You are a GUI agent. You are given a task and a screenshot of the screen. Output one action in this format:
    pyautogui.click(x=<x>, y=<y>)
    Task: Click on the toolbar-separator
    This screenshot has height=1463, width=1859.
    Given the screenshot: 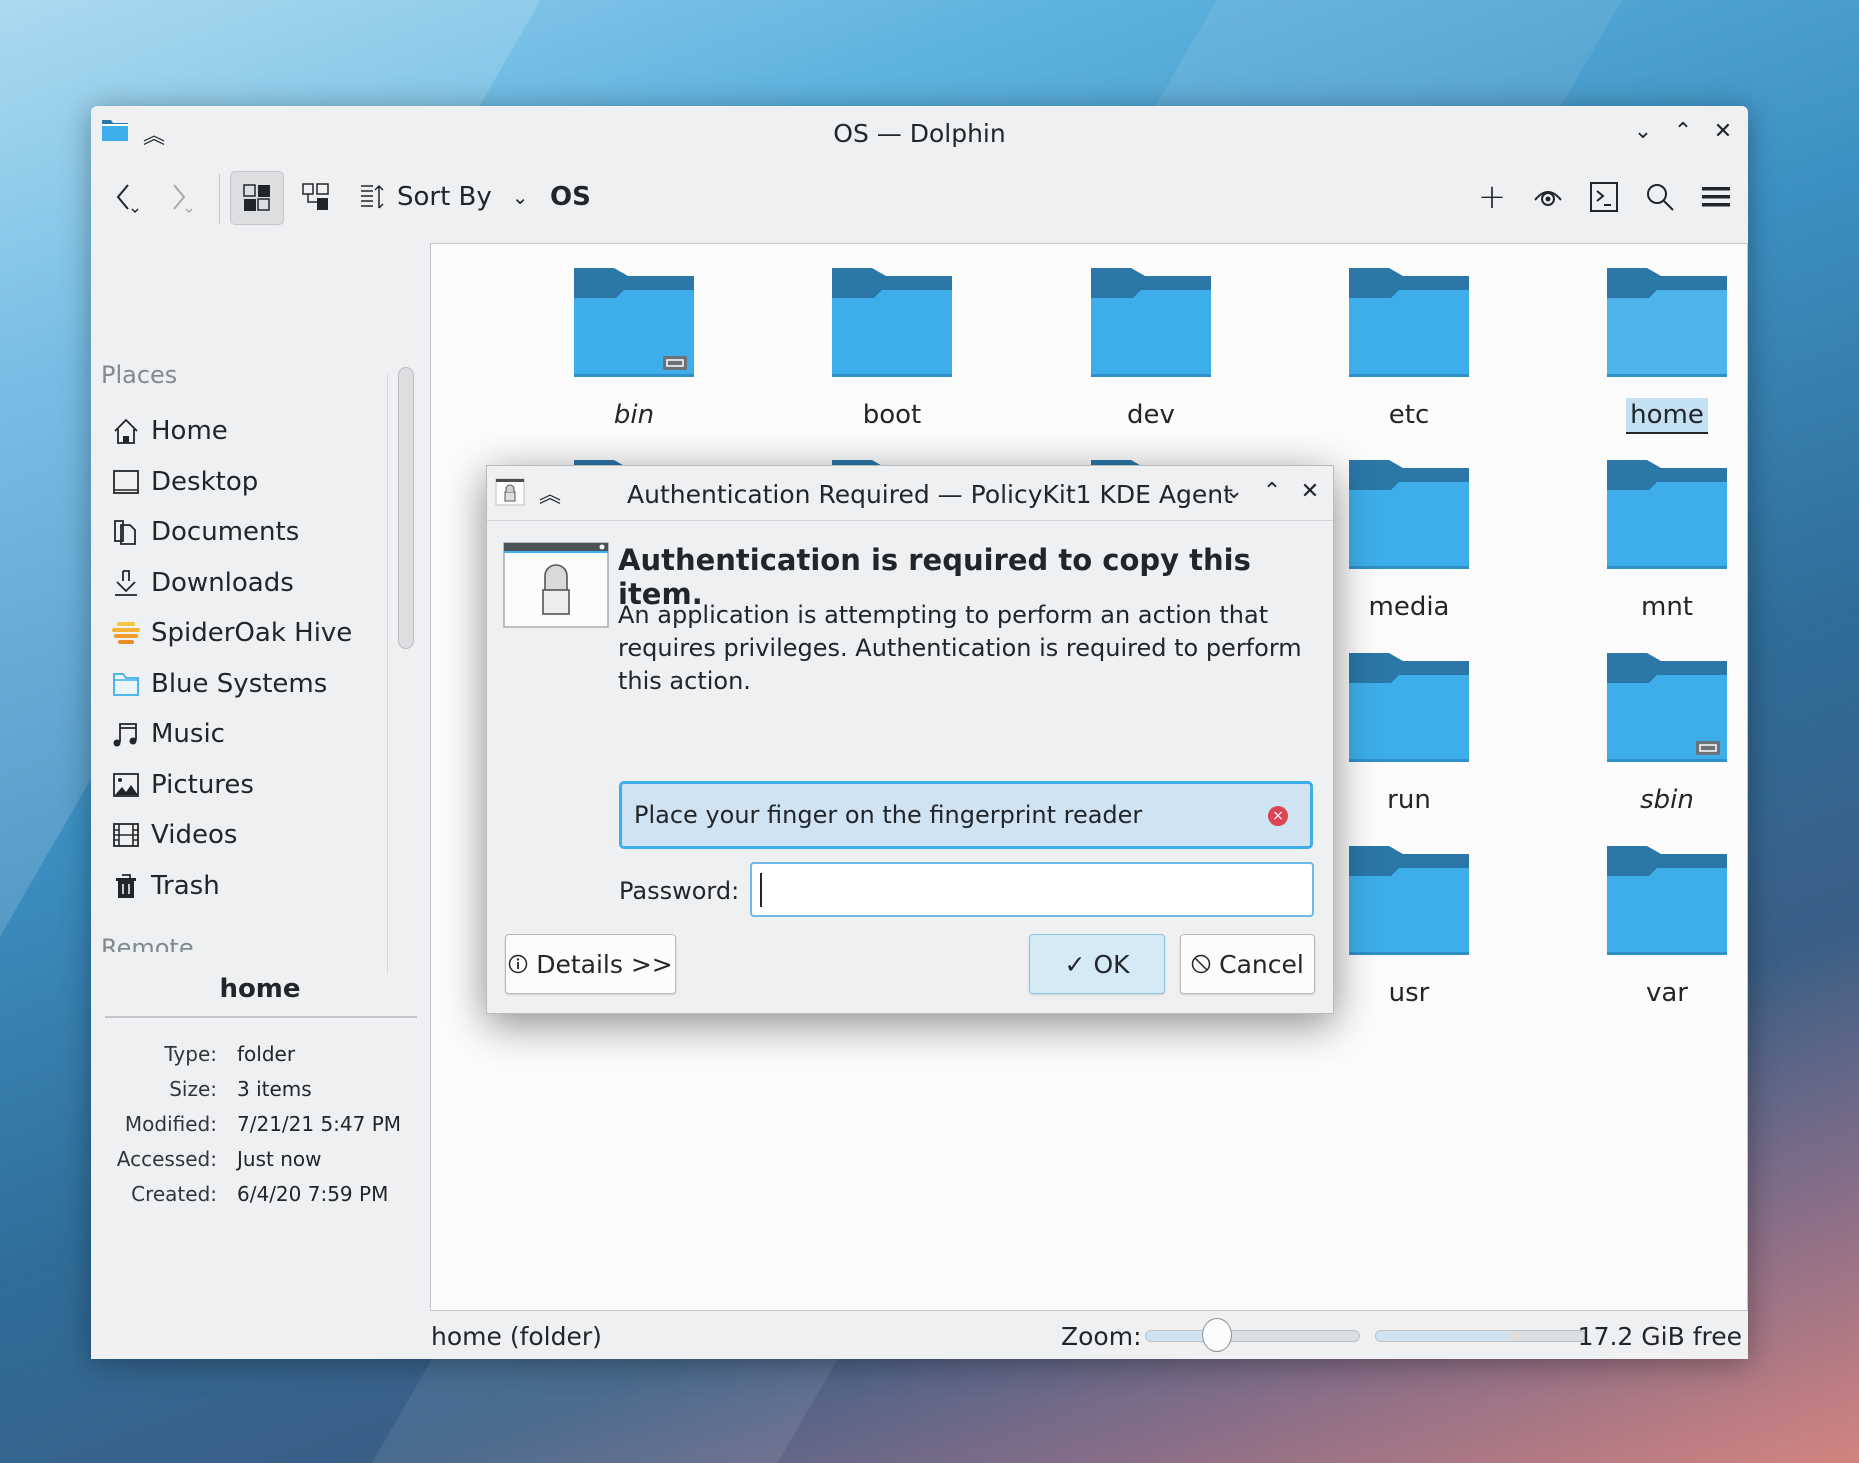 What is the action you would take?
    pyautogui.click(x=219, y=199)
    